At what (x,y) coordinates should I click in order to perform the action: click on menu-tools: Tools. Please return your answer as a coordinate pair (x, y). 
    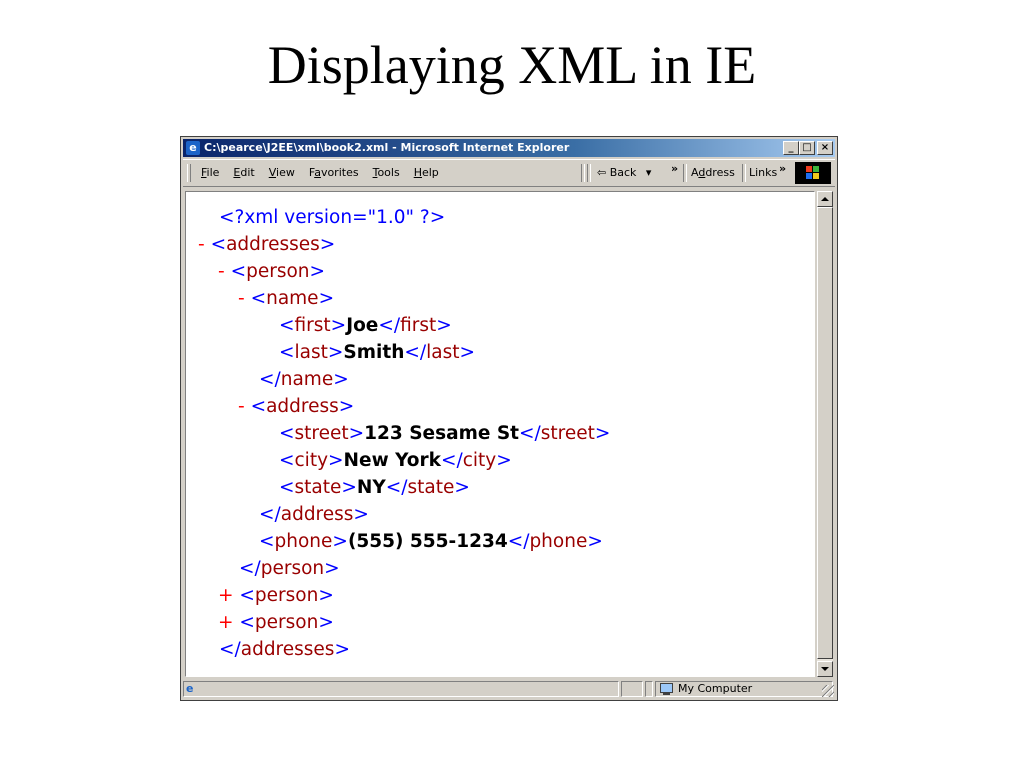
    Looking at the image, I should click on (386, 172).